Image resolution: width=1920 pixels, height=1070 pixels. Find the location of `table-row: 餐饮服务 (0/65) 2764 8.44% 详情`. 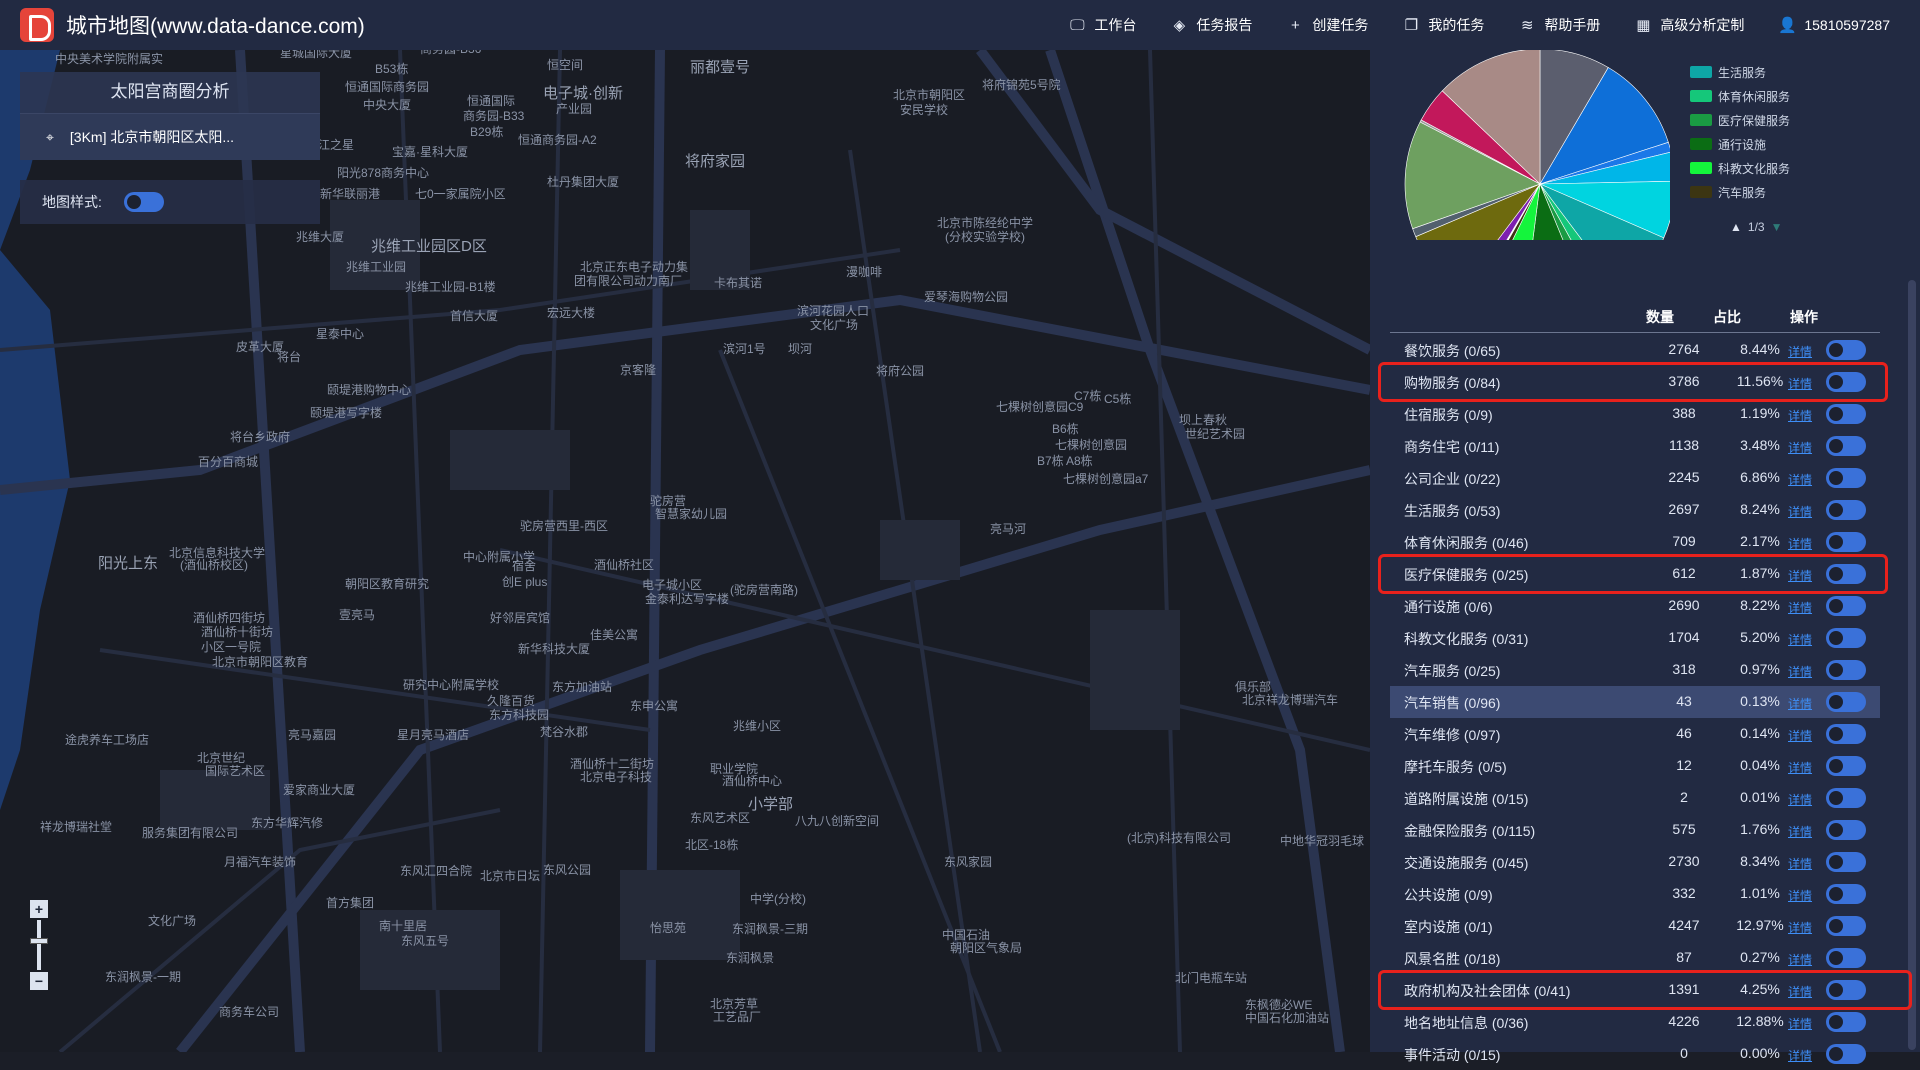

table-row: 餐饮服务 (0/65) 2764 8.44% 详情 is located at coordinates (1635, 350).